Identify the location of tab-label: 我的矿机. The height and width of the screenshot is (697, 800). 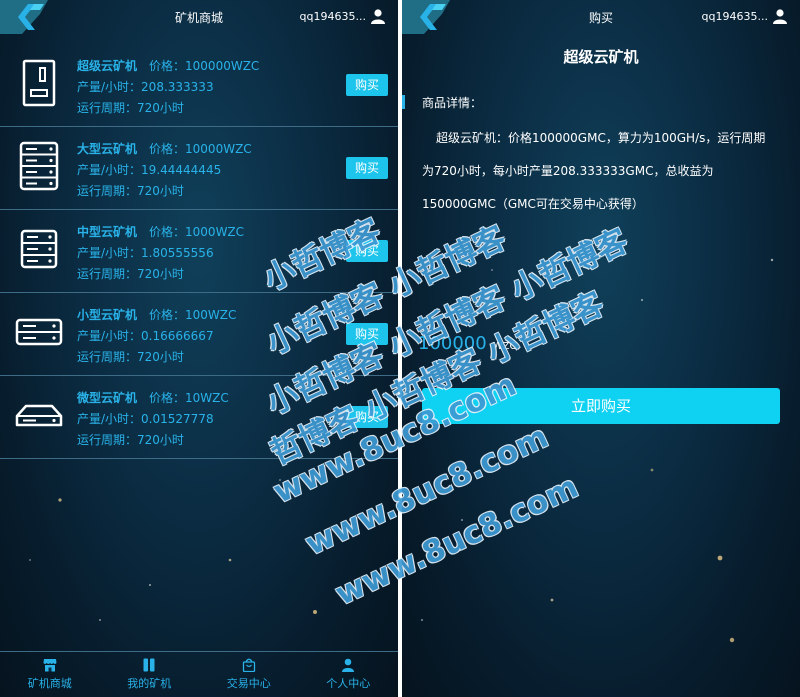
(149, 683).